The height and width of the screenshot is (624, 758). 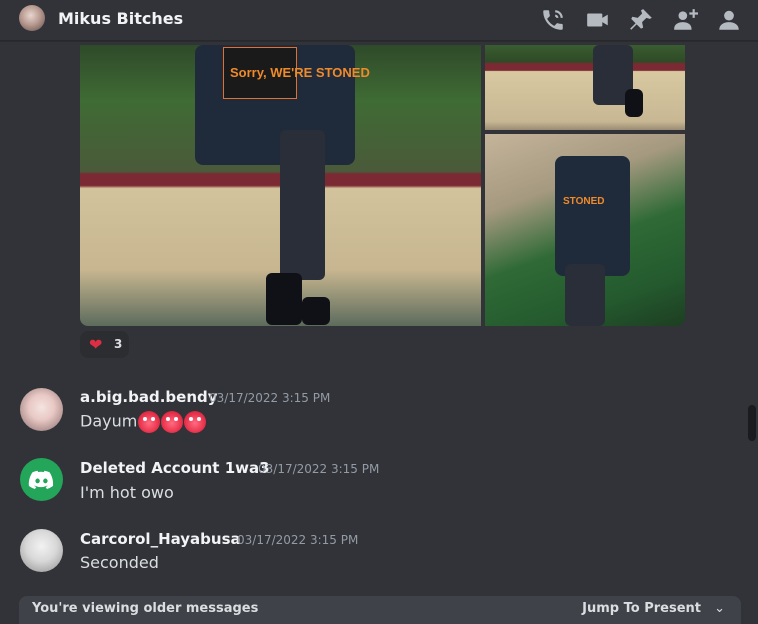 What do you see at coordinates (109, 421) in the screenshot?
I see `message-text: Dayum` at bounding box center [109, 421].